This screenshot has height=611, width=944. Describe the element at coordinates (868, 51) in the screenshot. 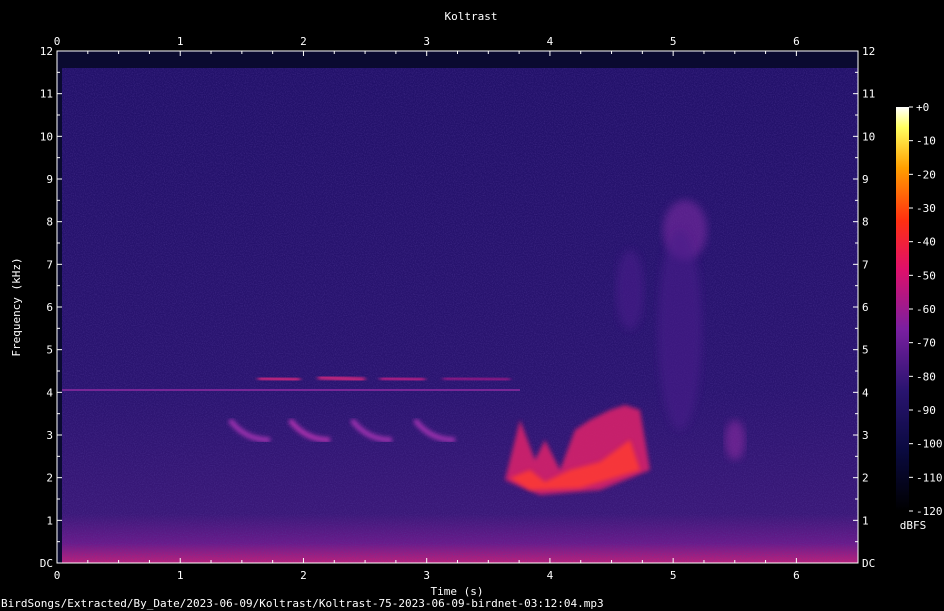

I see `y-tick-label-right: 12` at that location.